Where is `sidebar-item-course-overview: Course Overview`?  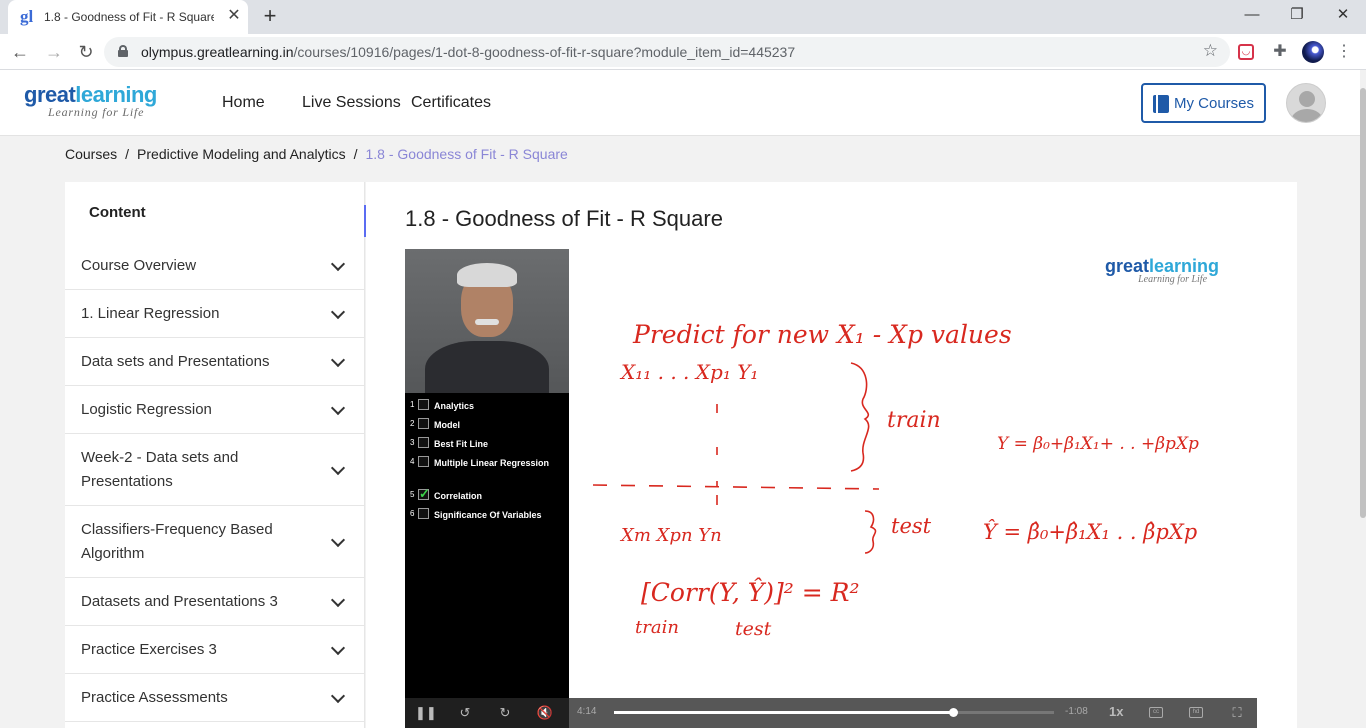 sidebar-item-course-overview: Course Overview is located at coordinates (214, 266).